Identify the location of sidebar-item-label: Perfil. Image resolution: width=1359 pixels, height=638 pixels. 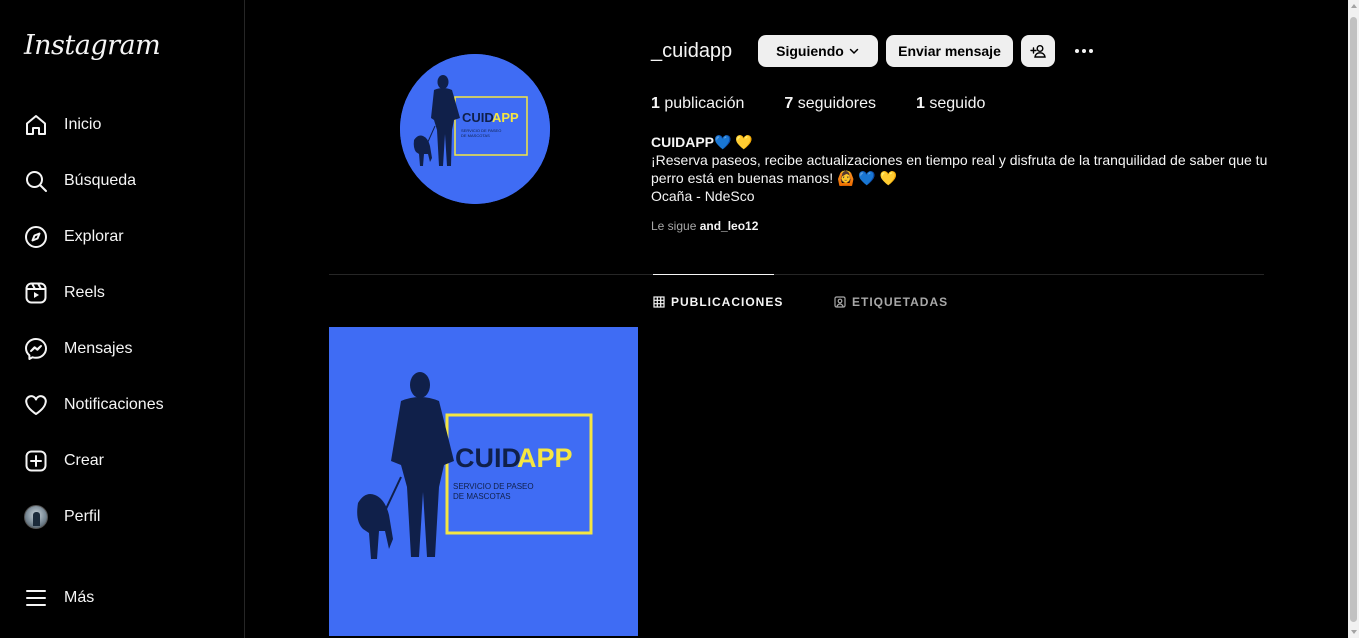
(82, 516).